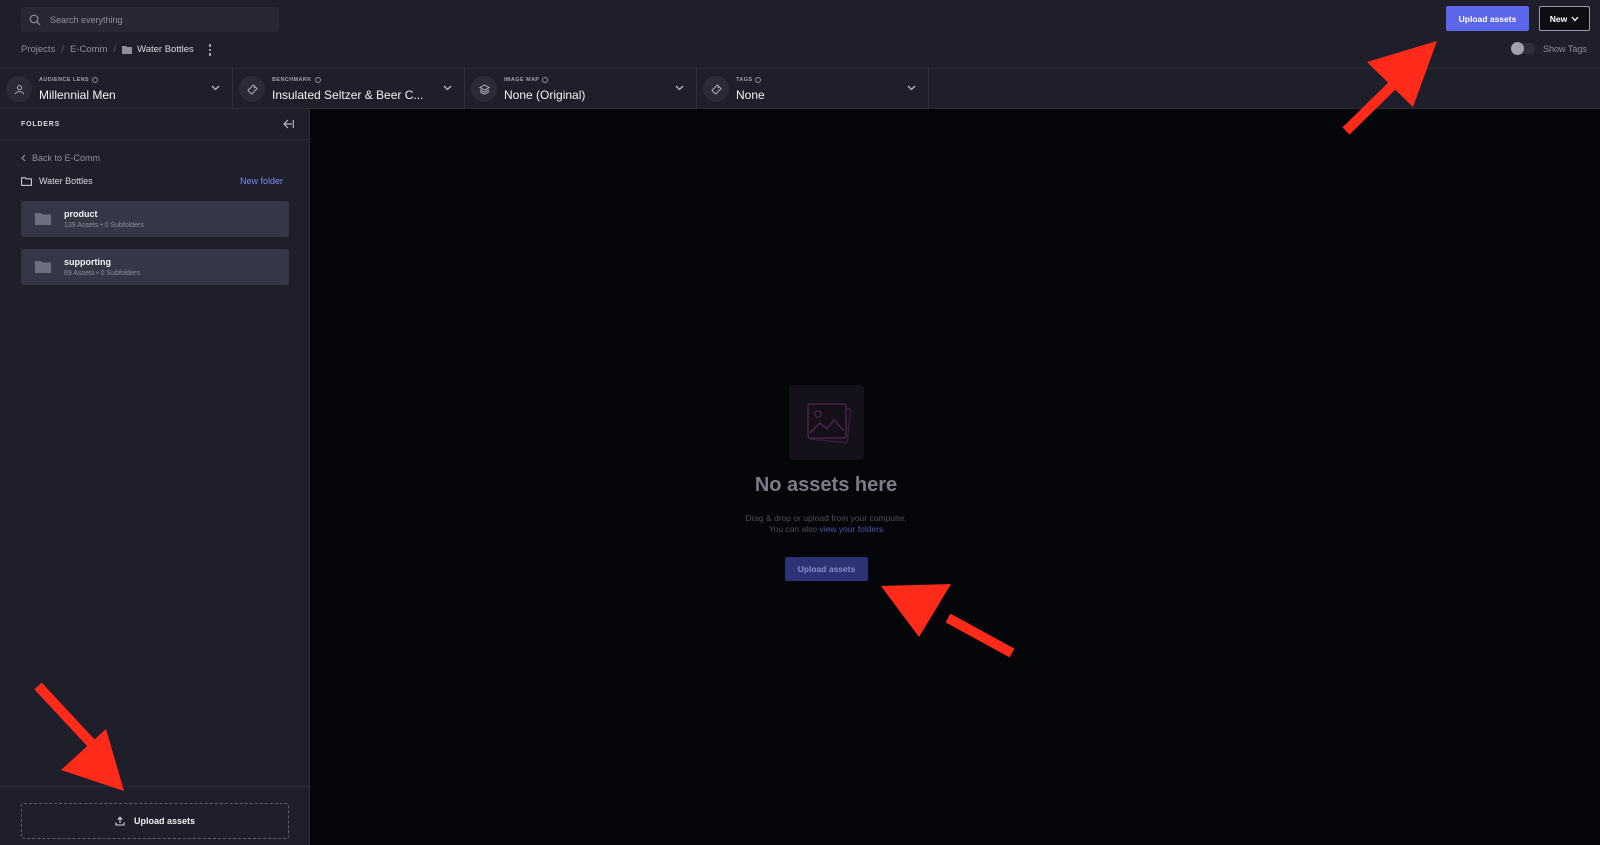 The height and width of the screenshot is (845, 1600). I want to click on sidebar-footer: Upload assets, so click(154, 815).